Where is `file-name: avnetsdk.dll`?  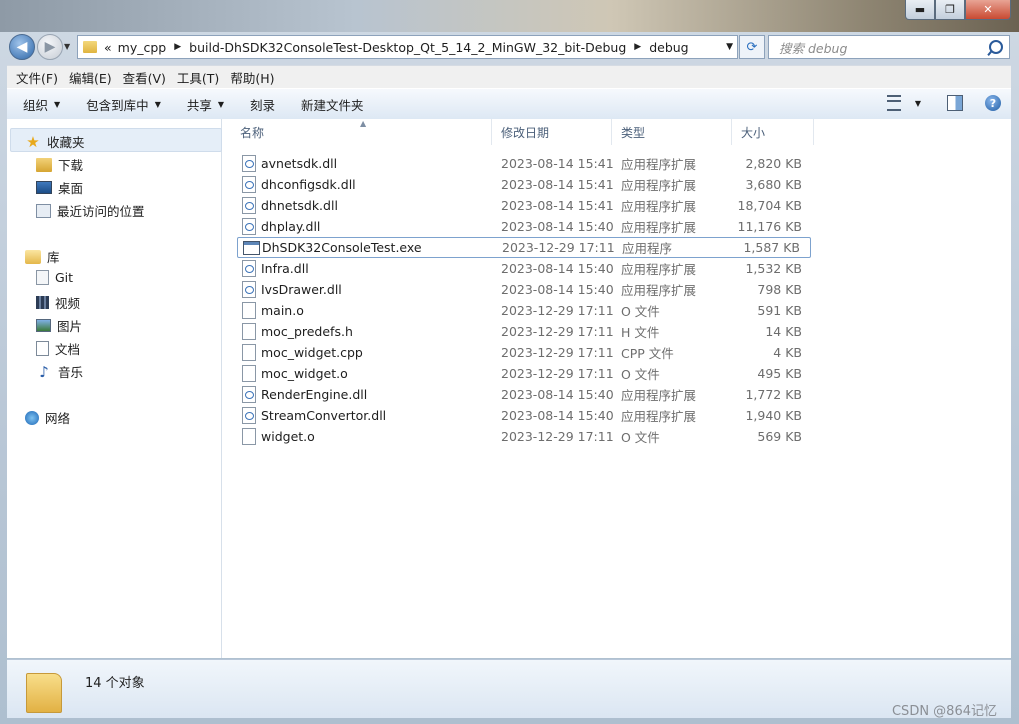
file-name: avnetsdk.dll is located at coordinates (299, 163).